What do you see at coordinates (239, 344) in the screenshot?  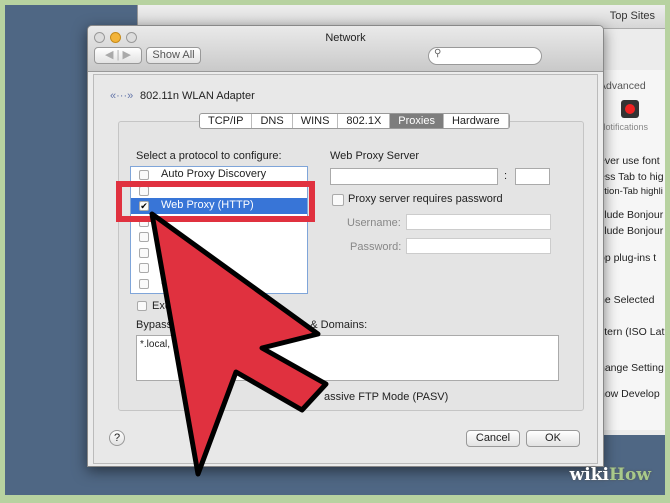 I see `red-arrow-icon` at bounding box center [239, 344].